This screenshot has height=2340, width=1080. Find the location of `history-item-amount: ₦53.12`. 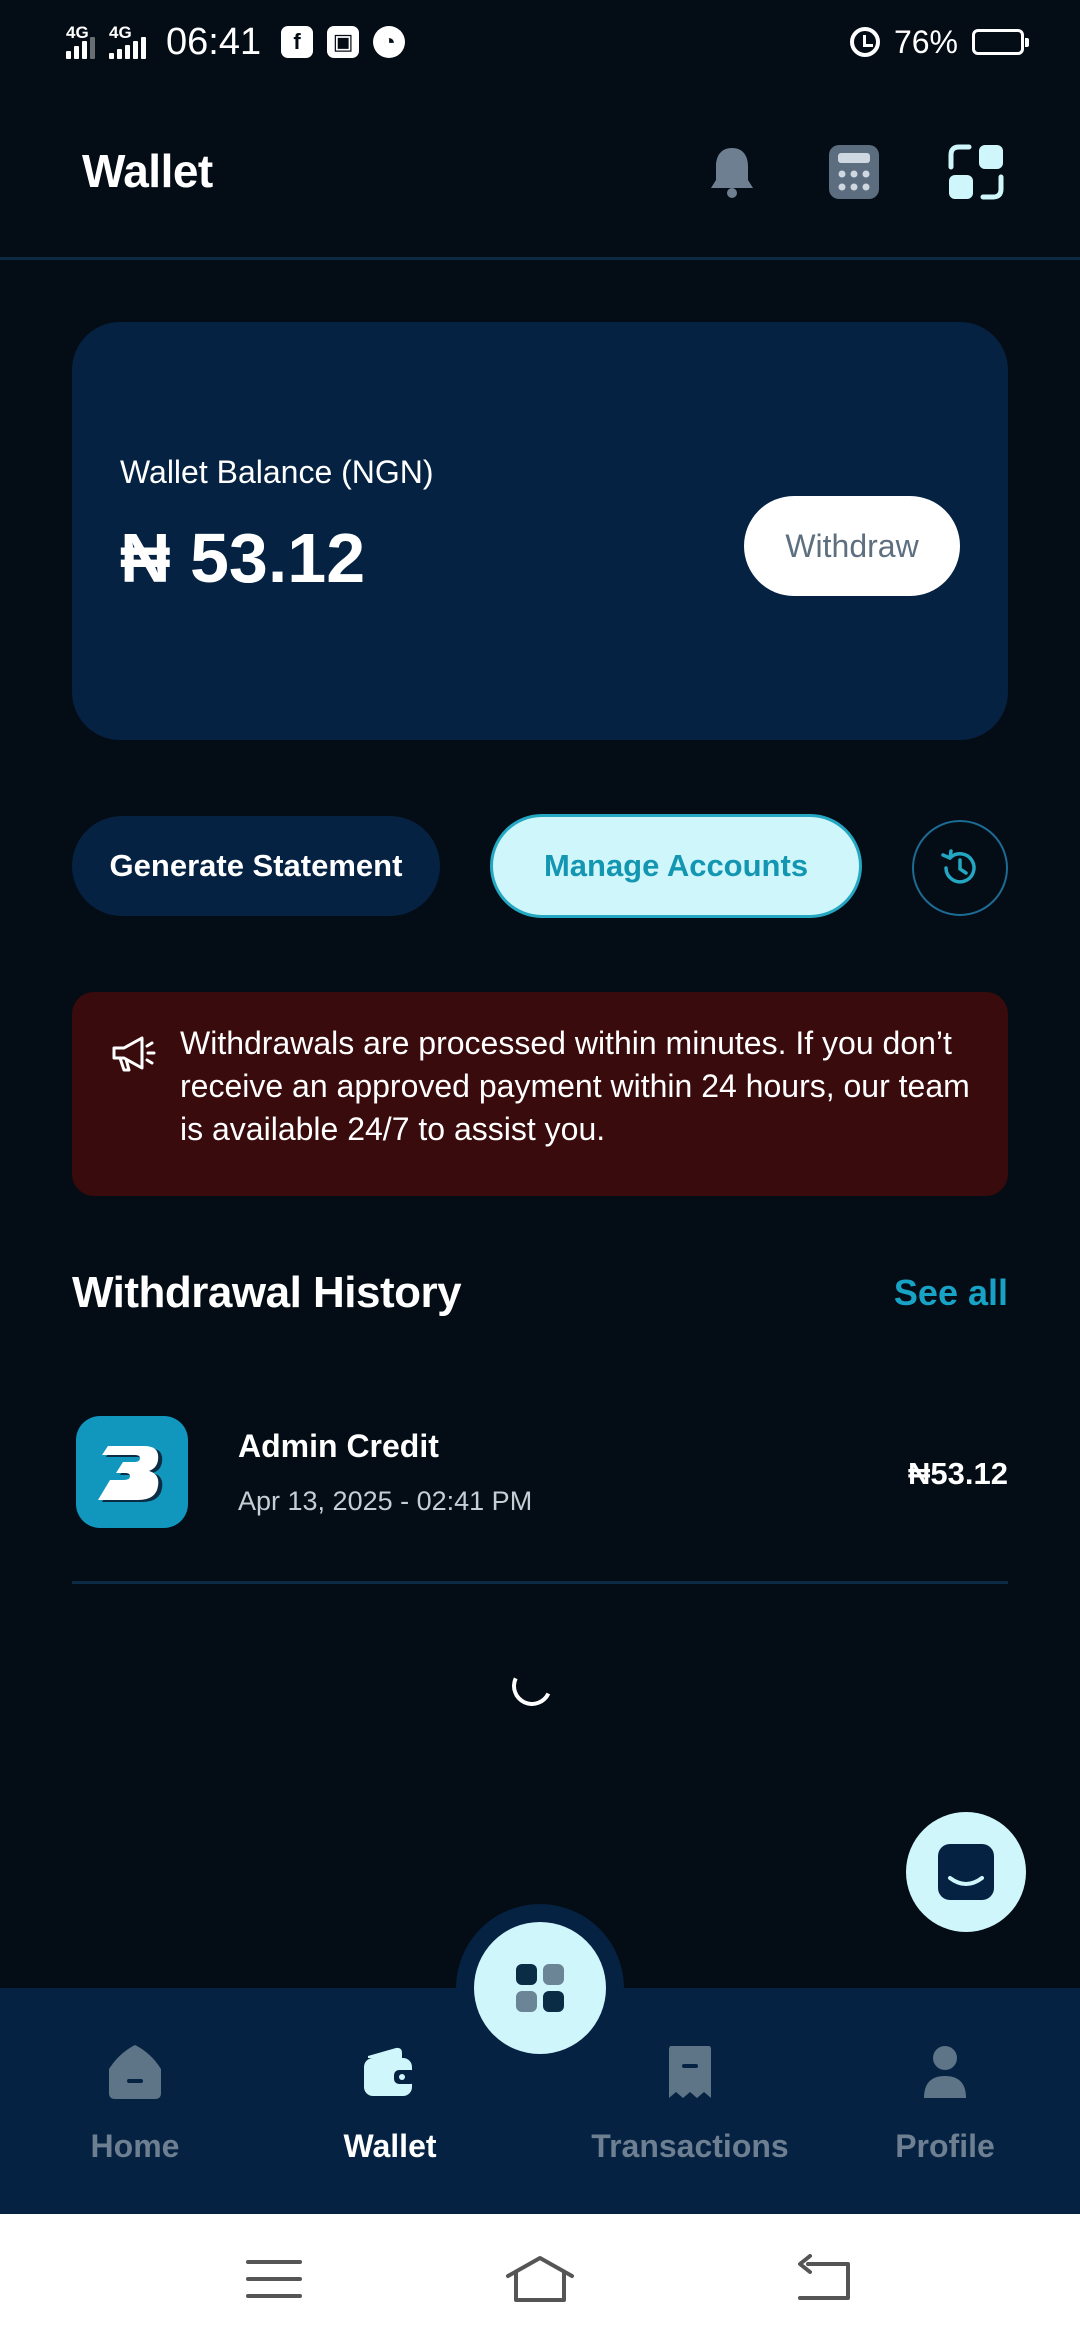

history-item-amount: ₦53.12 is located at coordinates (958, 1473).